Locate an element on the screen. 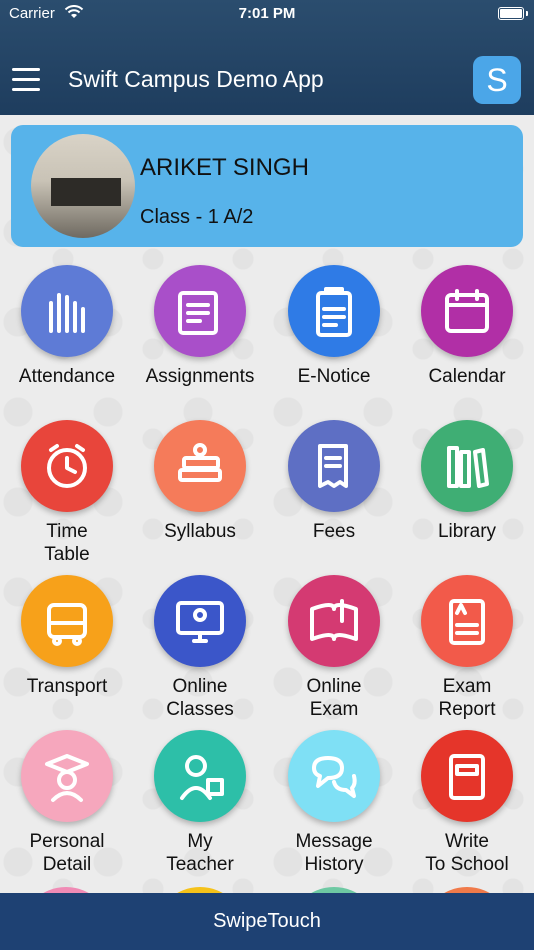 This screenshot has width=534, height=950. battery-icon is located at coordinates (511, 13).